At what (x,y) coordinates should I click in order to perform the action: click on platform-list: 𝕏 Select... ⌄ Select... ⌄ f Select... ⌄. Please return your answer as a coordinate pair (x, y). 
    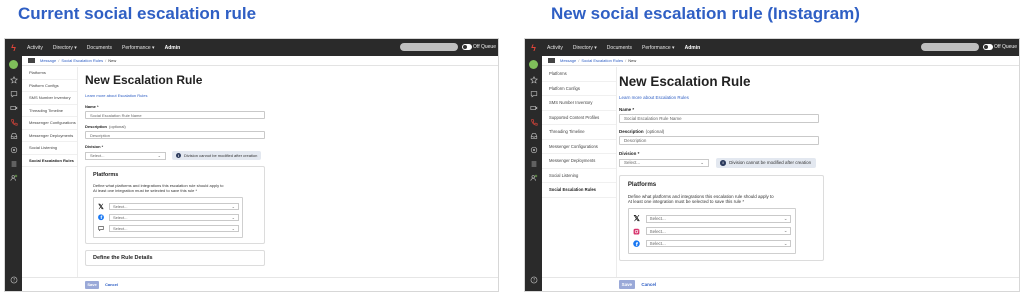
    Looking at the image, I should click on (711, 231).